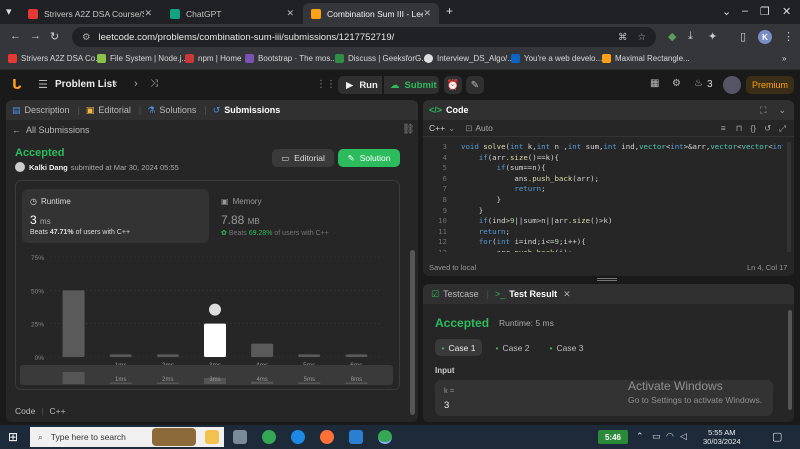 The height and width of the screenshot is (449, 800). I want to click on vscode-icon, so click(356, 437).